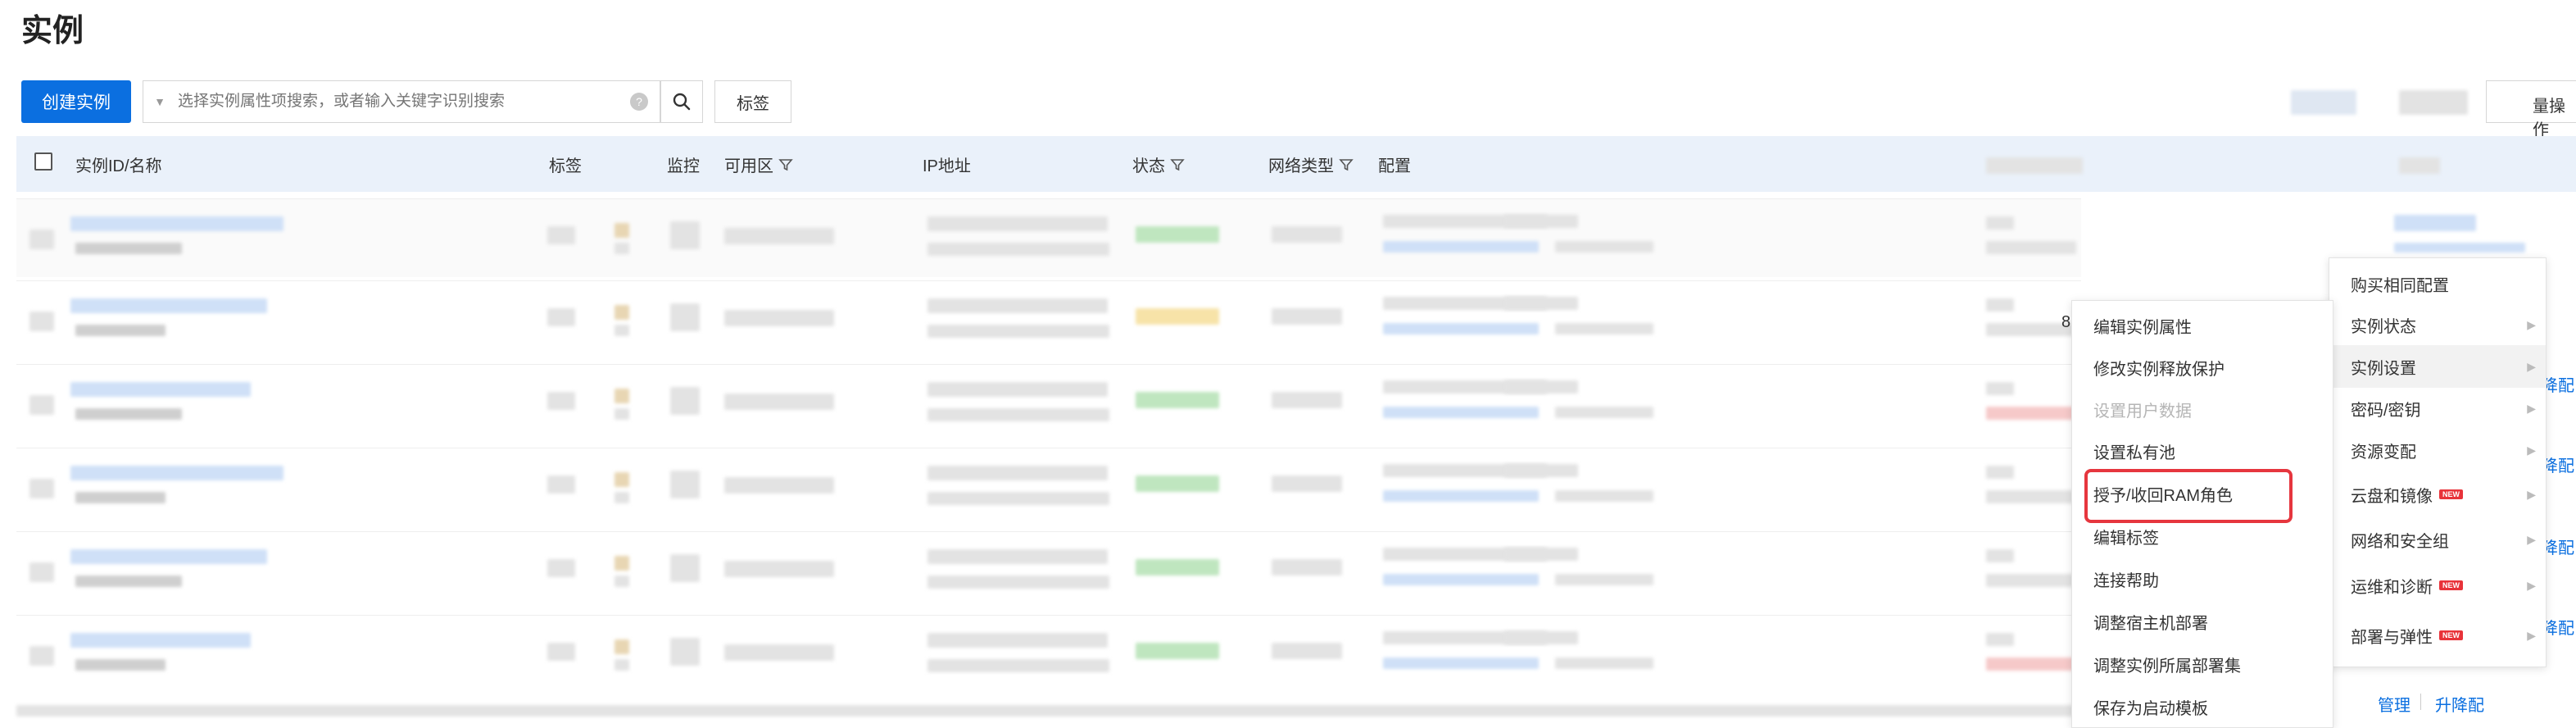  I want to click on submenu-item-user-data: 设置用户数据, so click(2142, 411).